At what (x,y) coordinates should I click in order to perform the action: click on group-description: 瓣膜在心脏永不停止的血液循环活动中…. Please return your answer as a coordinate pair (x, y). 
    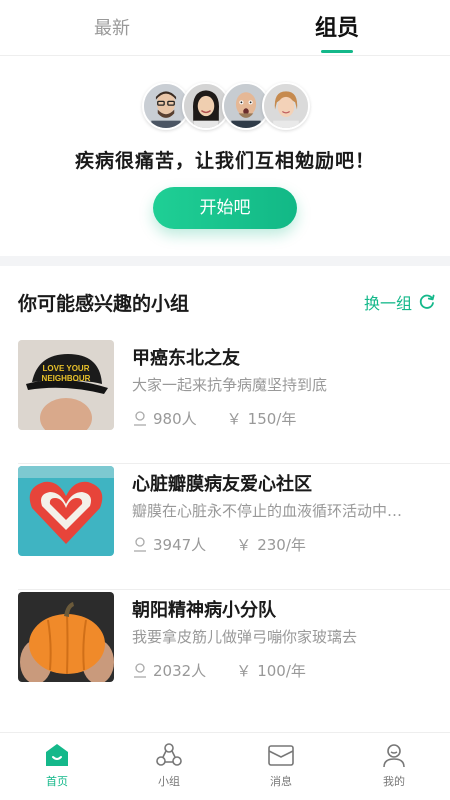
    Looking at the image, I should click on (267, 511).